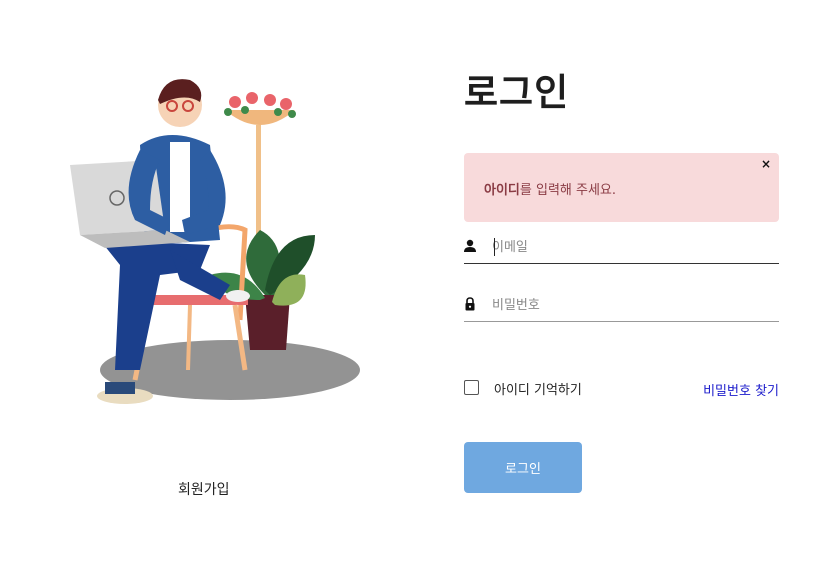 The width and height of the screenshot is (826, 570). I want to click on email-input, so click(634, 247).